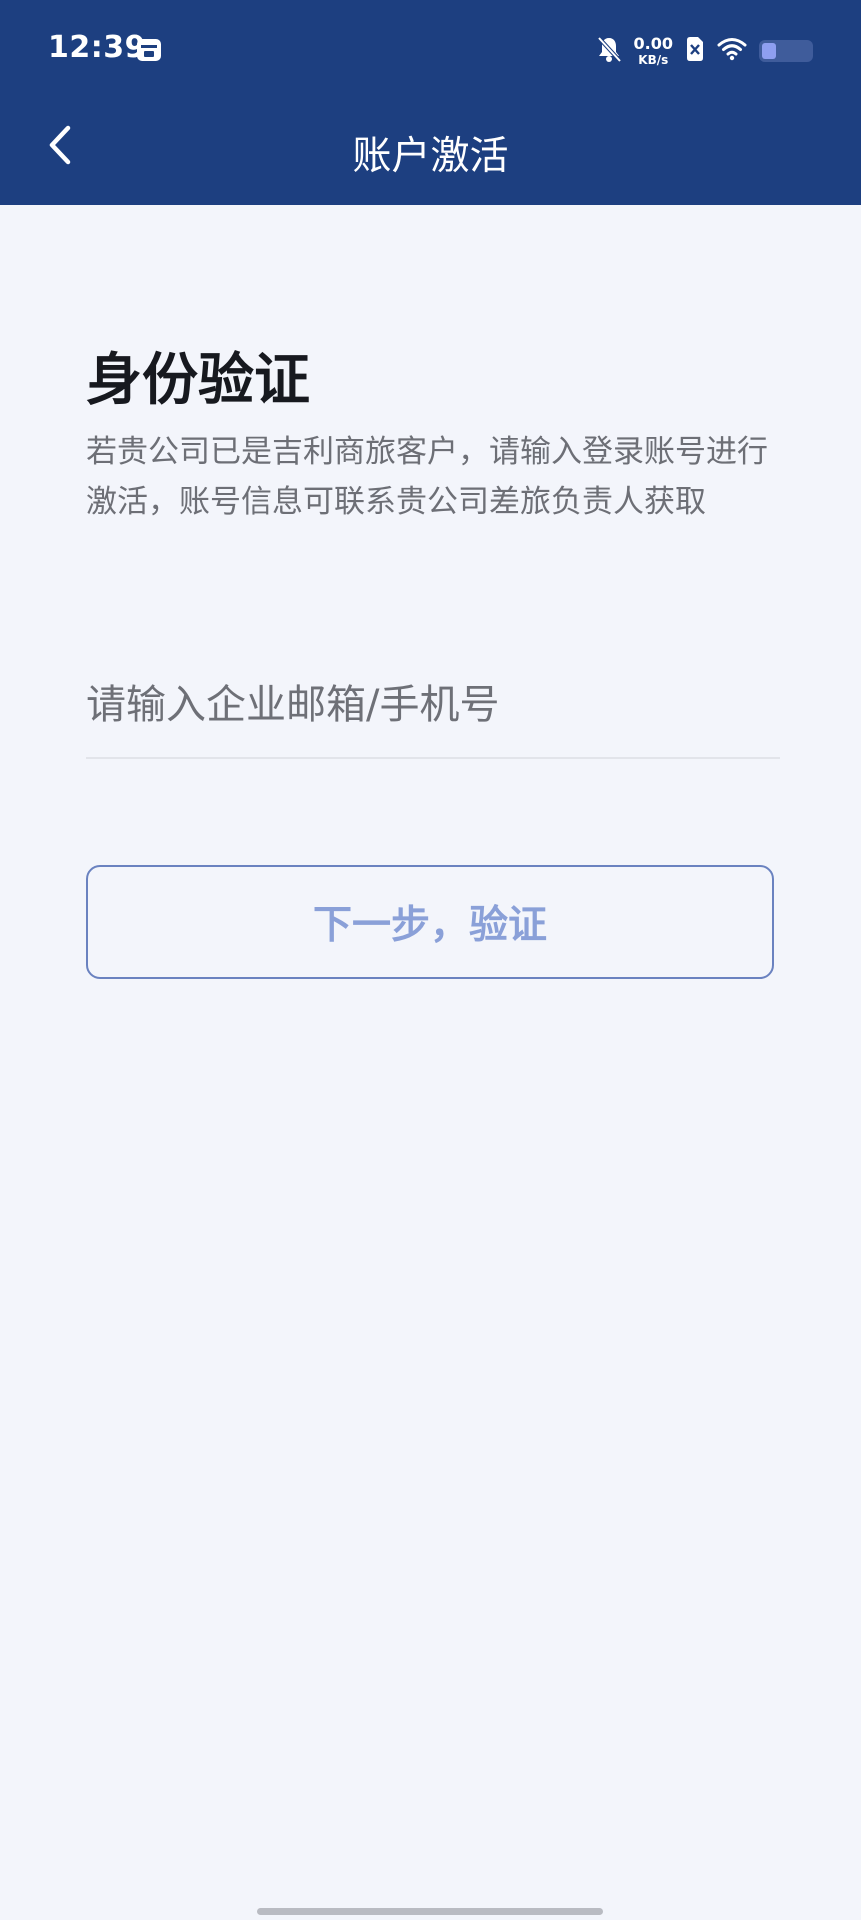 This screenshot has height=1920, width=861. Describe the element at coordinates (149, 50) in the screenshot. I see `calendar-icon` at that location.